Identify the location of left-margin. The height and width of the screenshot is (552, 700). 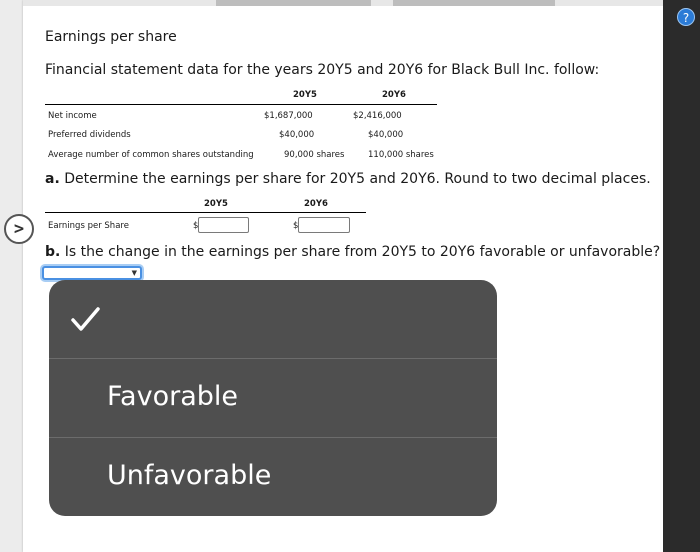
(11, 276).